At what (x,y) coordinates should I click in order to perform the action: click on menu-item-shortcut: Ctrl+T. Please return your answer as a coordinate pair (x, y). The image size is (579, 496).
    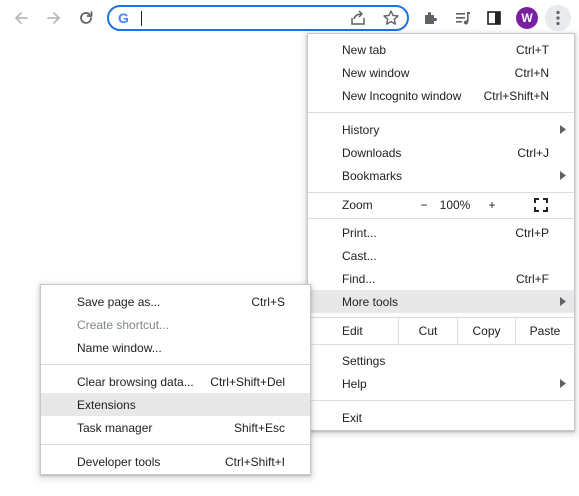
    Looking at the image, I should click on (532, 49).